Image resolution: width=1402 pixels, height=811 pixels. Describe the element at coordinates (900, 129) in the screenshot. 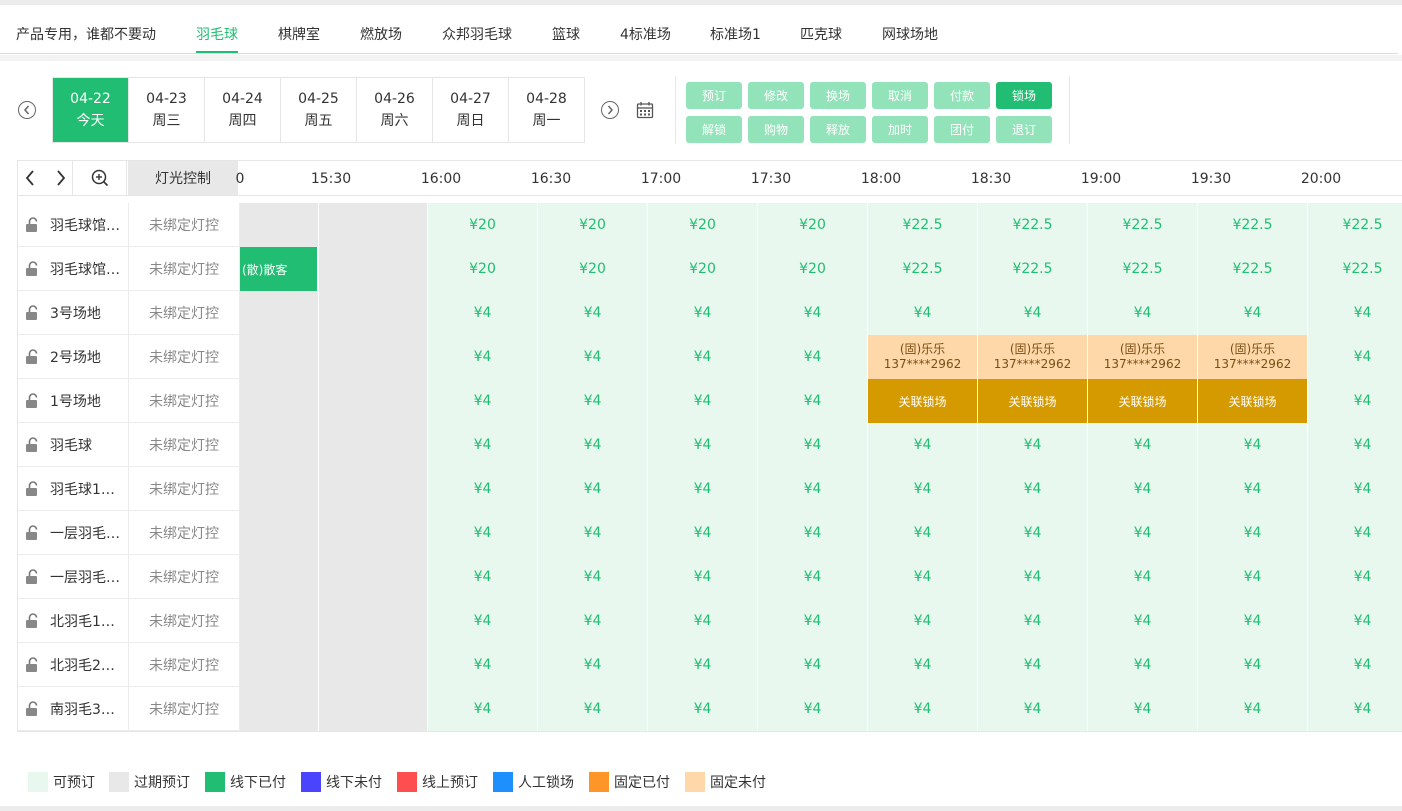

I see `extend-time-button: 加时` at that location.